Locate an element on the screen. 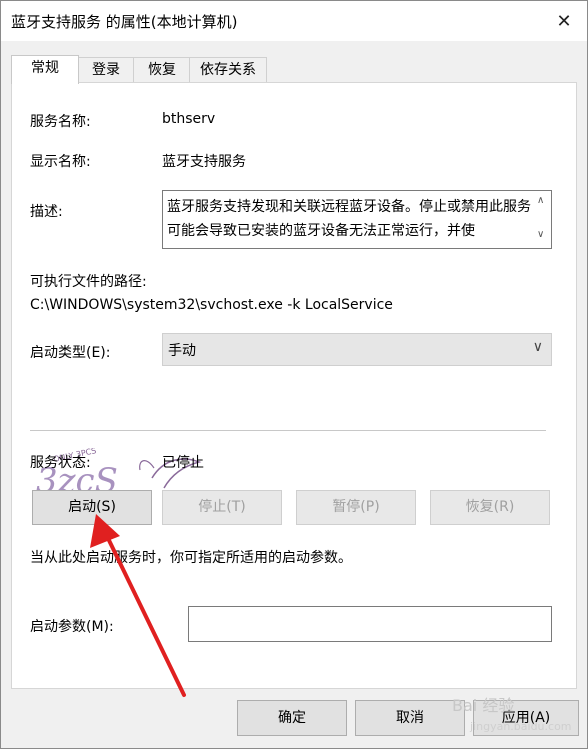 Image resolution: width=588 pixels, height=749 pixels. baidu-watermark: Bai 经验 is located at coordinates (483, 705).